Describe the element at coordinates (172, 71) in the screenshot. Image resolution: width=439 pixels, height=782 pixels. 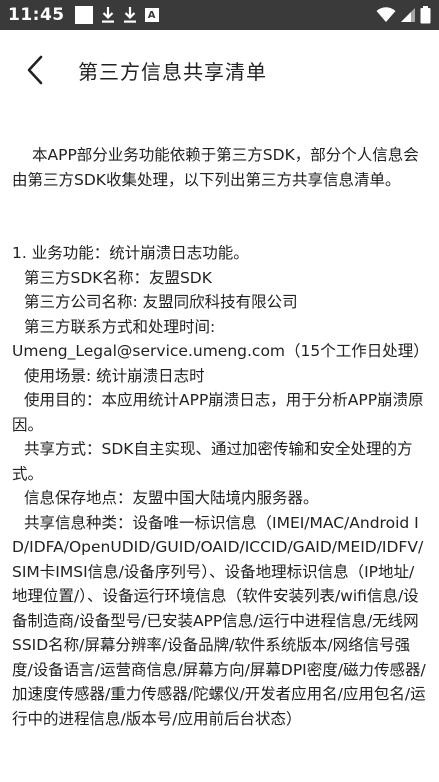
I see `page-title: 第三方信息共享清单` at that location.